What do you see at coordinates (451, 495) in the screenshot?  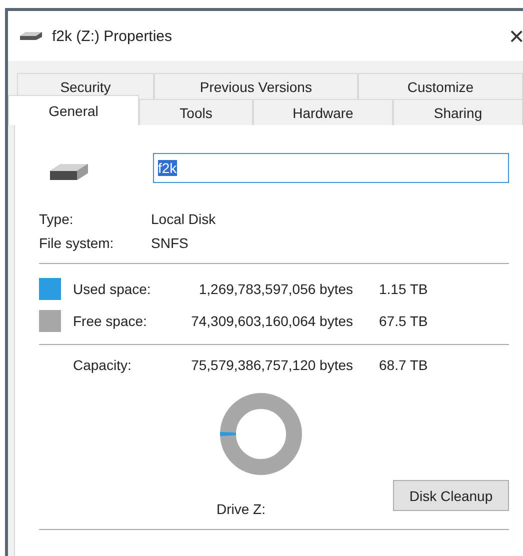 I see `disk-cleanup-button: Disk Cleanup` at bounding box center [451, 495].